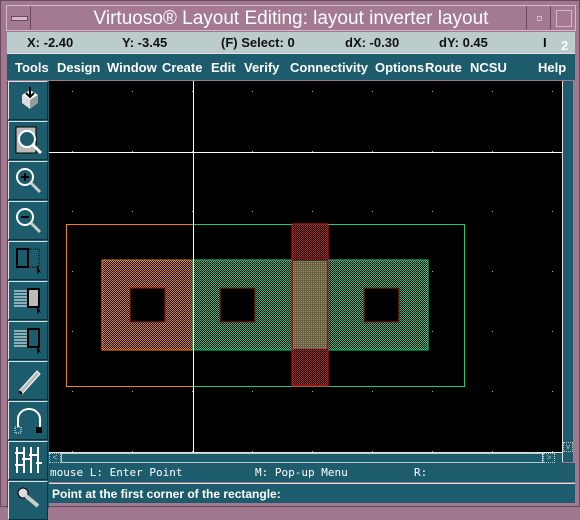 The width and height of the screenshot is (580, 520). I want to click on zoom-out-tool-button, so click(28, 220).